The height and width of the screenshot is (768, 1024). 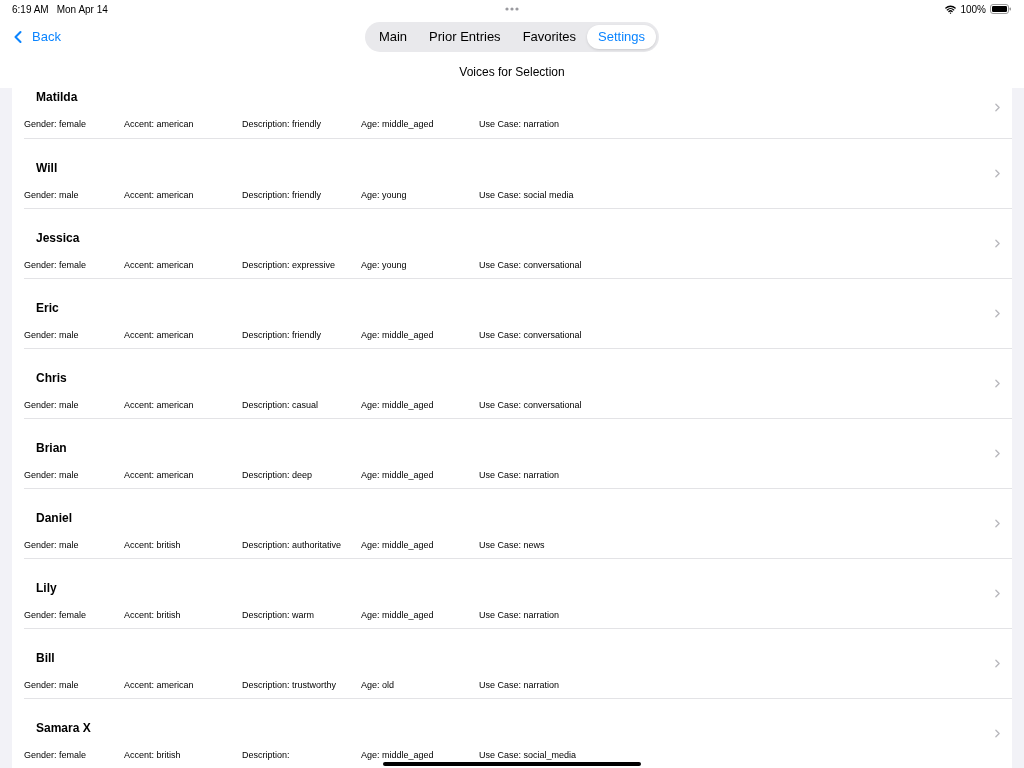 What do you see at coordinates (378, 685) in the screenshot?
I see `voice-attribute: Age: old` at bounding box center [378, 685].